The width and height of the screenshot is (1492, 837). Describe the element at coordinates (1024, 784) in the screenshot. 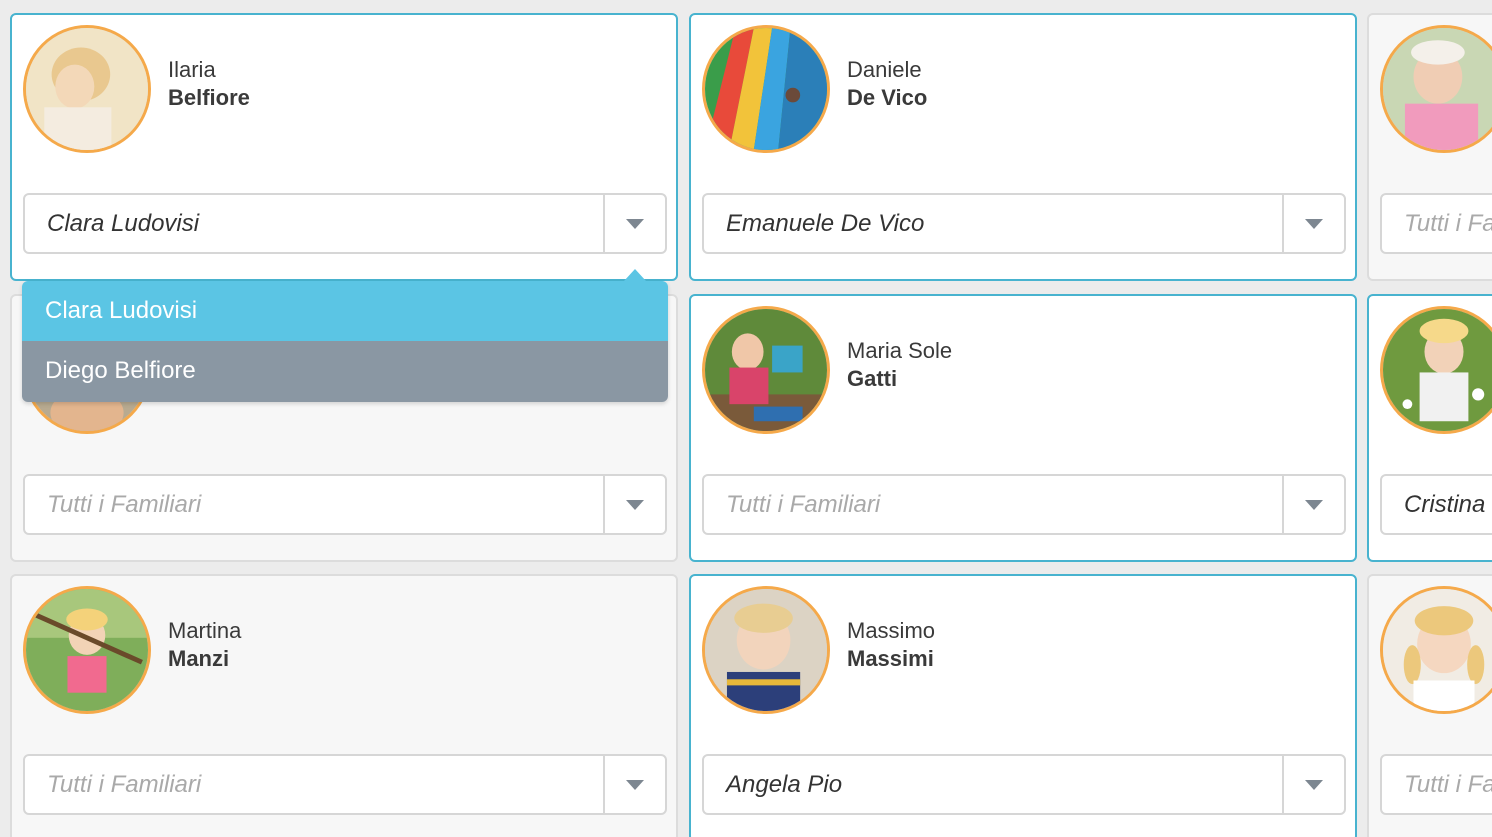

I see `relative-select: Angela Pio` at that location.